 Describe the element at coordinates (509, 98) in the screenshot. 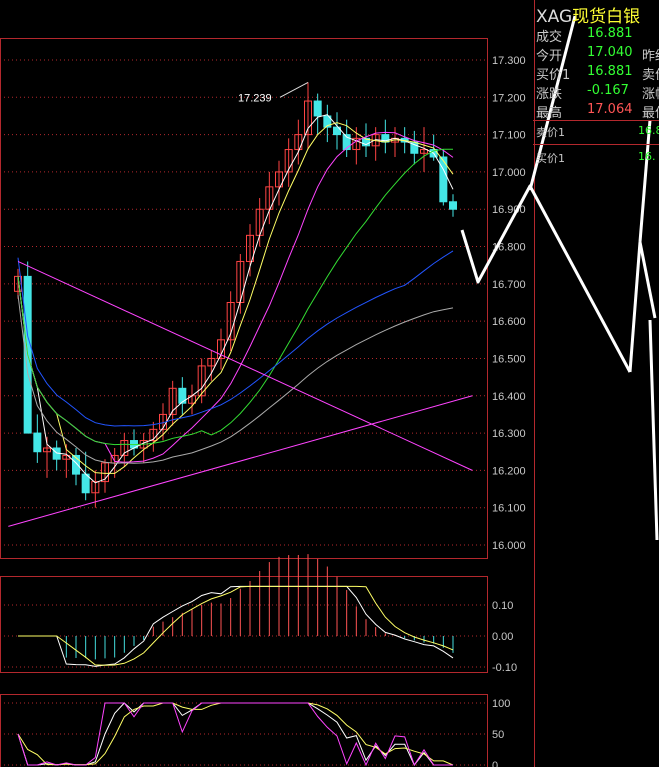

I see `price-tick-label: 17.200` at that location.